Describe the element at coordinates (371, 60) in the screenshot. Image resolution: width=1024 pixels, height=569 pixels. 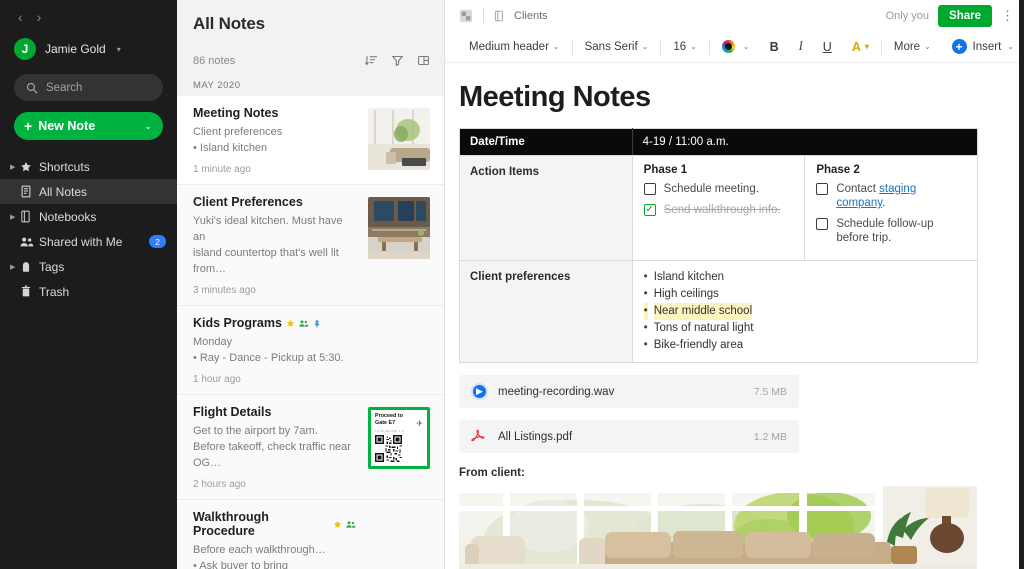
I see `sort-icon` at that location.